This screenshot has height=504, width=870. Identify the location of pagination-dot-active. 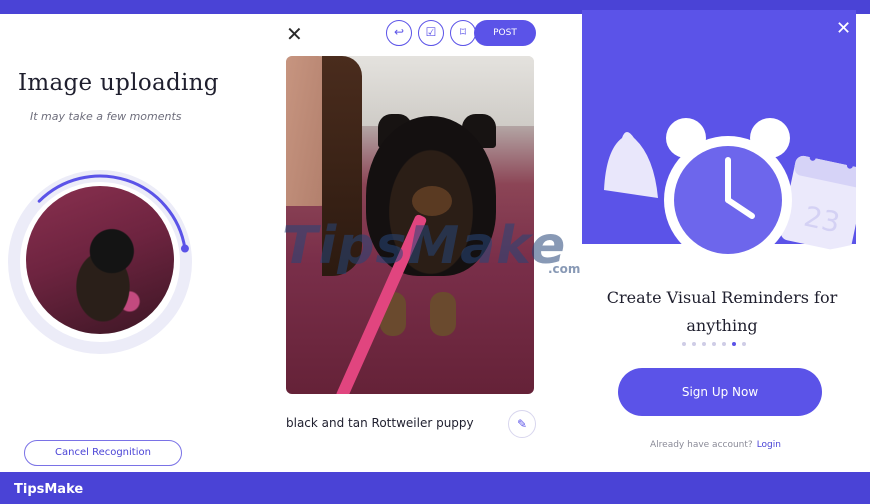
(734, 344).